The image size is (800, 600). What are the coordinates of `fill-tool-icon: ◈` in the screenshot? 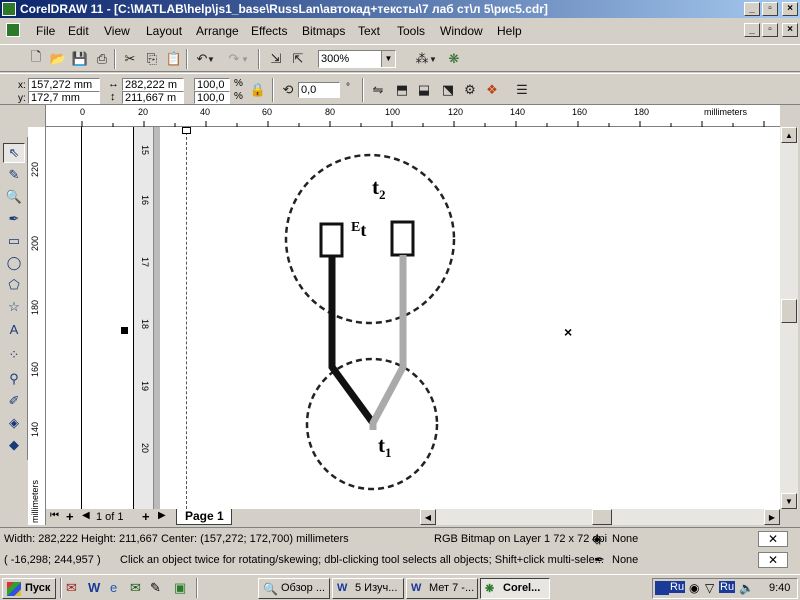 It's located at (14, 423).